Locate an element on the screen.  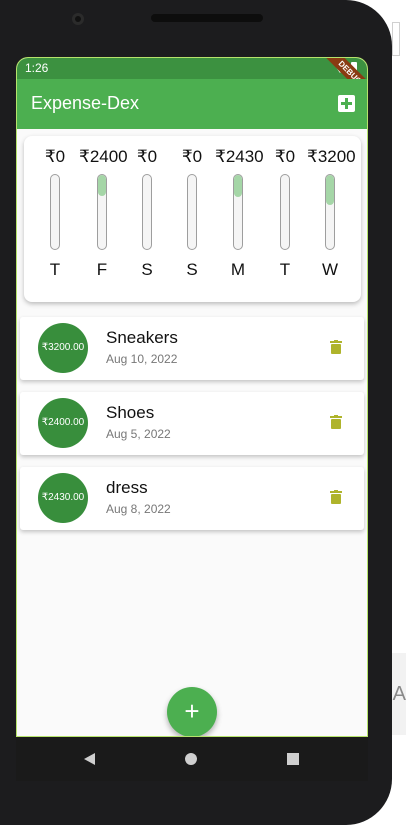
android-nav-bar is located at coordinates (192, 759).